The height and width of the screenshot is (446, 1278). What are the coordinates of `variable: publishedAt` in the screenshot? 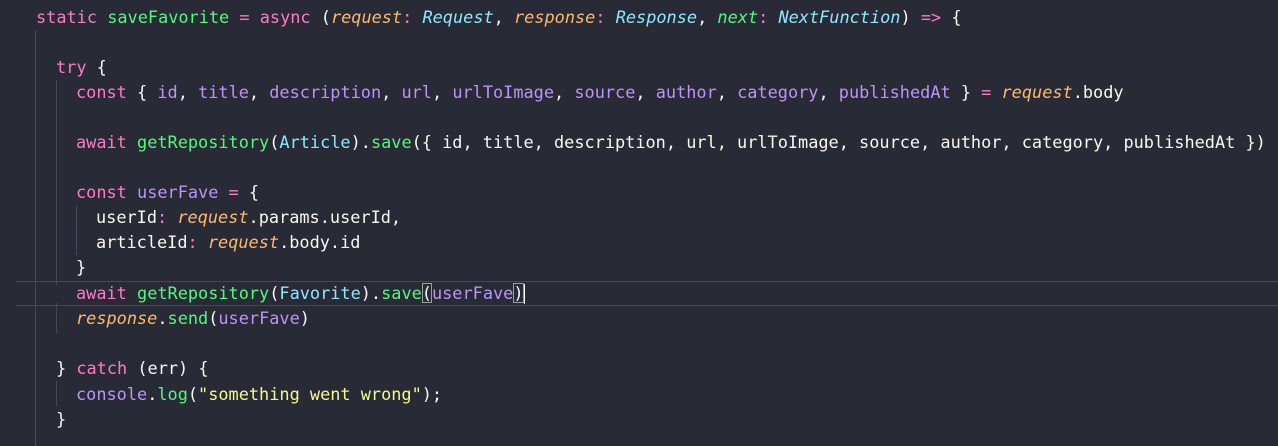 It's located at (894, 92).